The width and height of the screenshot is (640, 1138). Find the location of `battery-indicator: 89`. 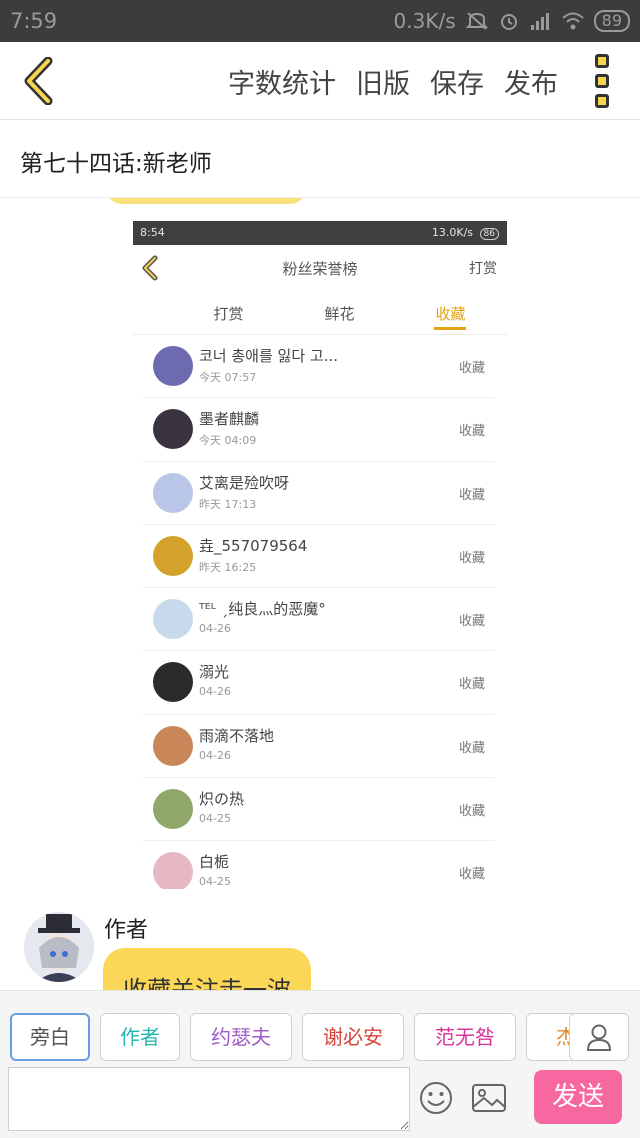

battery-indicator: 89 is located at coordinates (611, 21).